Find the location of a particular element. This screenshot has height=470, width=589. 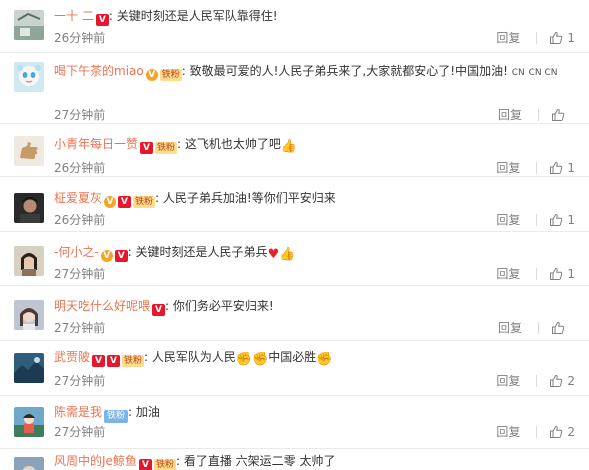

username-link: 喝下午茶的miao is located at coordinates (99, 71).